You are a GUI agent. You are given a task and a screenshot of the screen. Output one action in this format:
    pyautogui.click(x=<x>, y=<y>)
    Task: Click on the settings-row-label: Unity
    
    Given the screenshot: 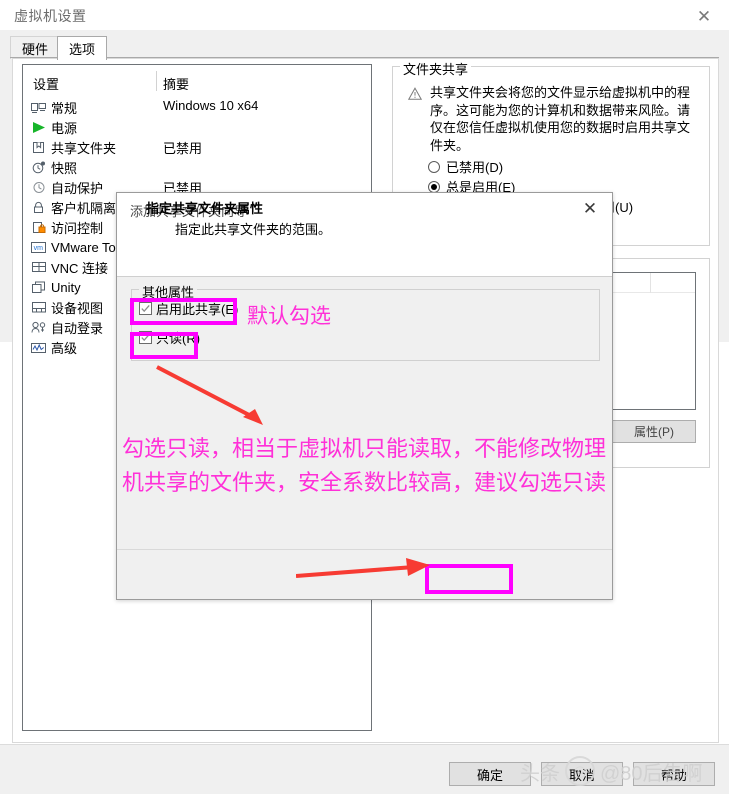 What is the action you would take?
    pyautogui.click(x=66, y=287)
    